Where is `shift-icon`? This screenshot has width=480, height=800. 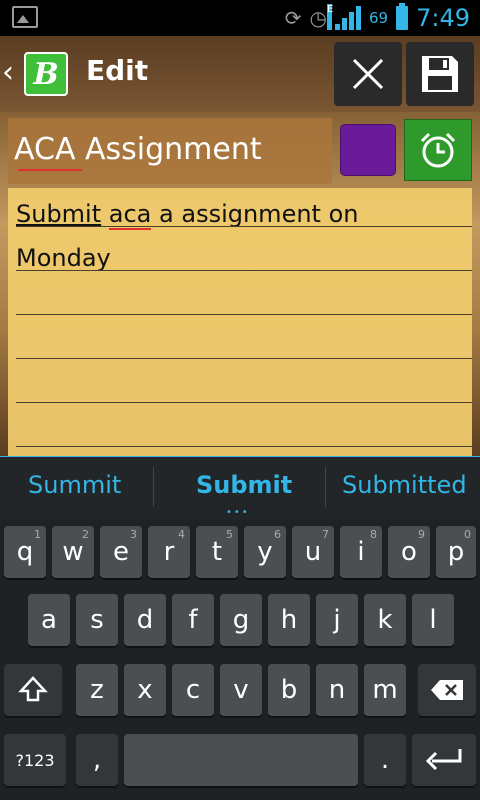 shift-icon is located at coordinates (33, 689).